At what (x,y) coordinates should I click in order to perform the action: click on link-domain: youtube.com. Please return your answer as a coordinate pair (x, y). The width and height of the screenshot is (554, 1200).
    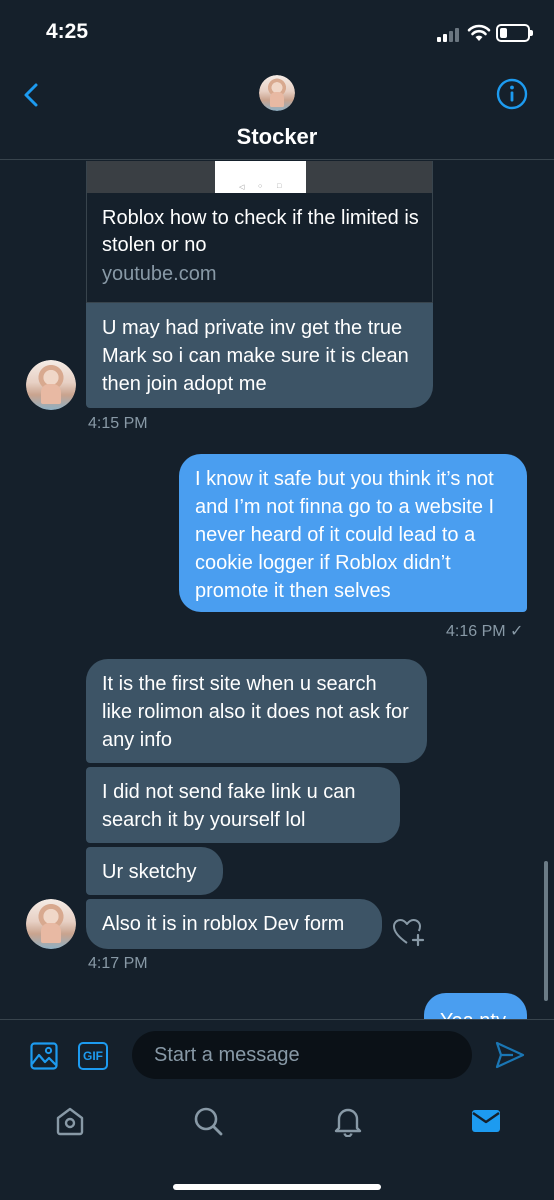
    Looking at the image, I should click on (159, 274).